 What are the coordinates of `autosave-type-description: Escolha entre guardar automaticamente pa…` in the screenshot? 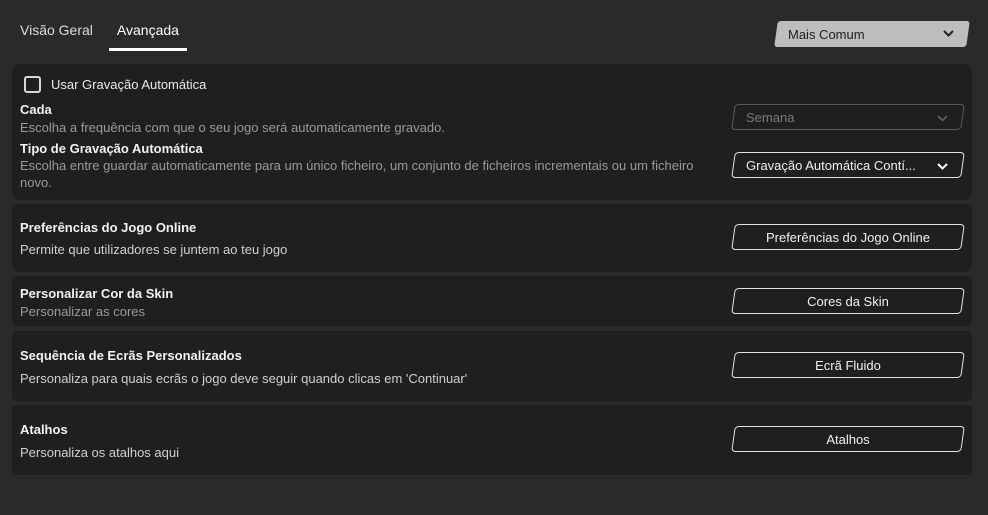 It's located at (357, 174).